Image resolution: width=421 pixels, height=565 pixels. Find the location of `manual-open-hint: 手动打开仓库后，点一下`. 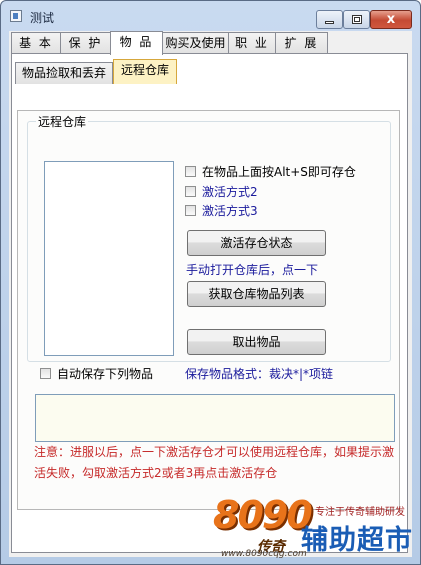

manual-open-hint: 手动打开仓库后，点一下 is located at coordinates (252, 270).